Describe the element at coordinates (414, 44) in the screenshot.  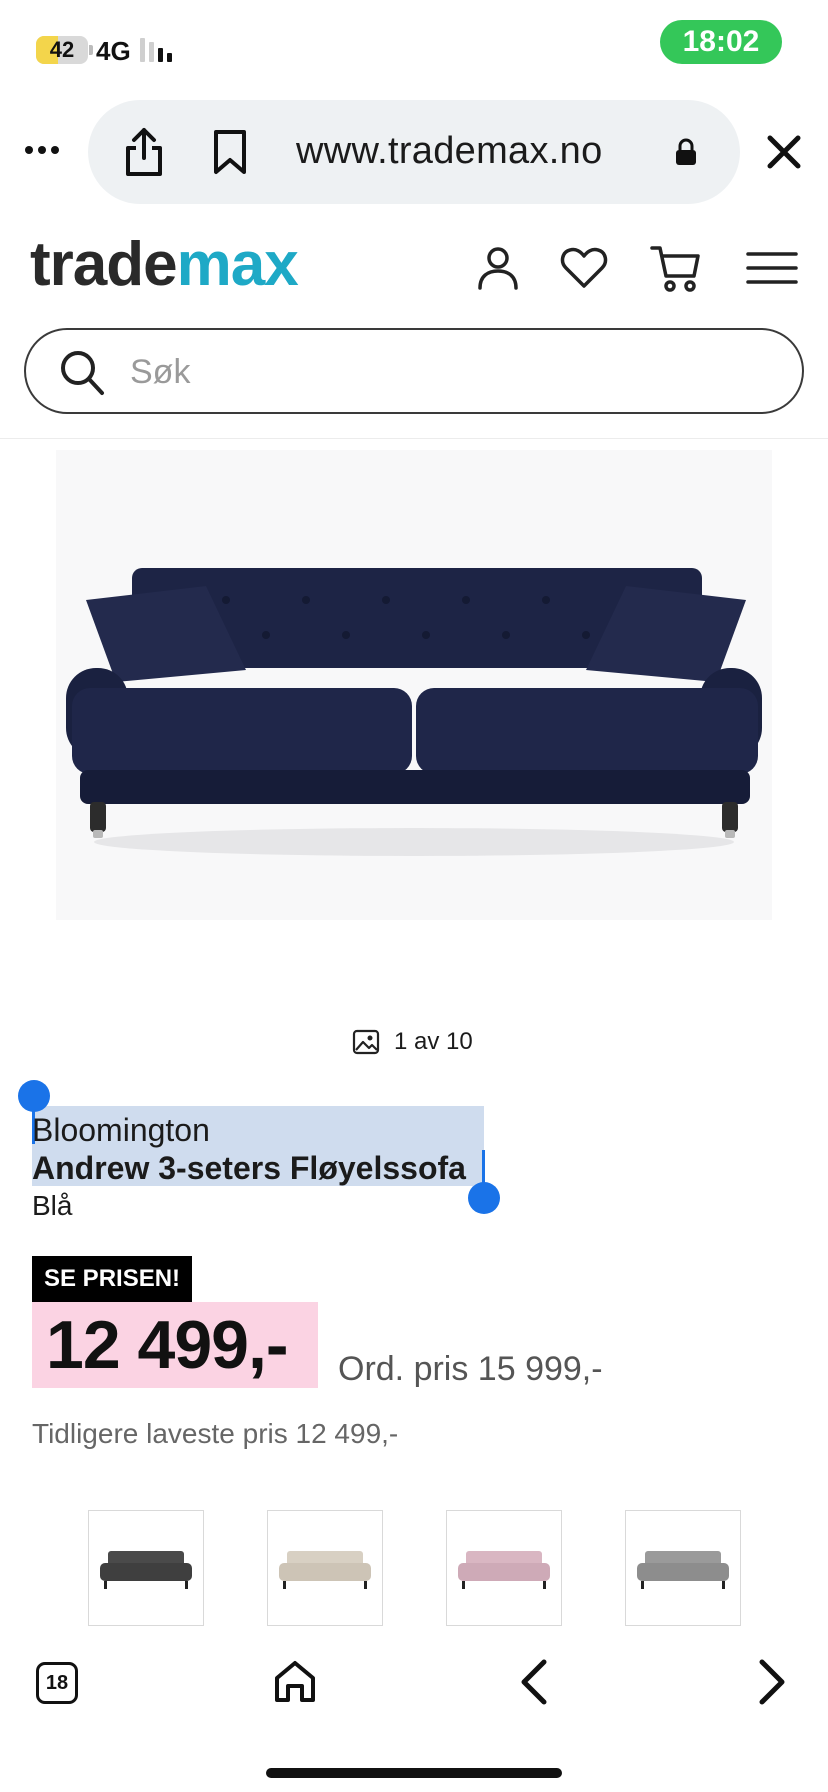
I see `status-bar: 42 4G 18:02` at that location.